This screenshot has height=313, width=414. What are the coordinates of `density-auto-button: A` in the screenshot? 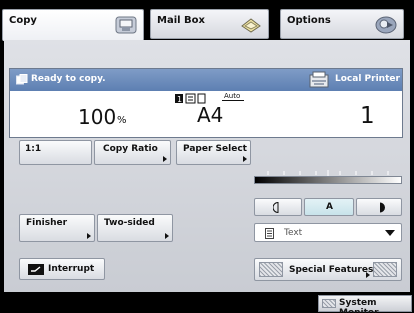 It's located at (329, 207).